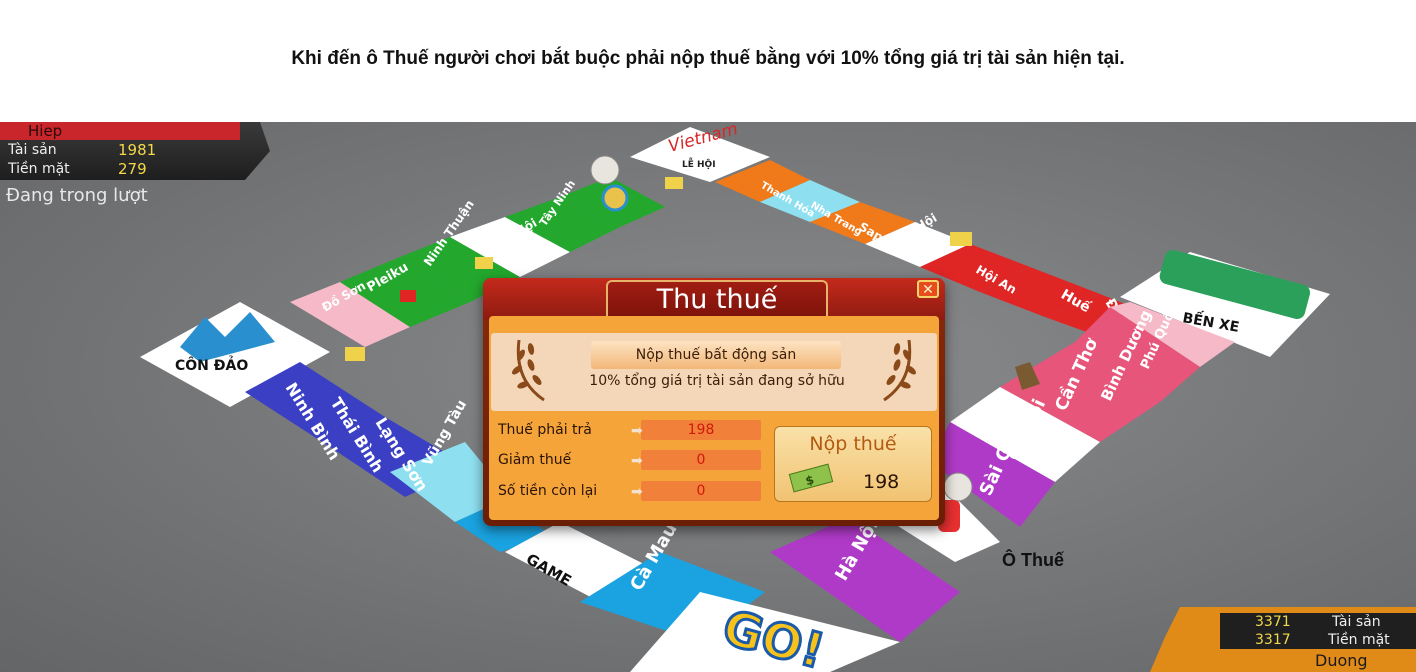 This screenshot has height=672, width=1416. I want to click on assets-value: 3371, so click(1273, 622).